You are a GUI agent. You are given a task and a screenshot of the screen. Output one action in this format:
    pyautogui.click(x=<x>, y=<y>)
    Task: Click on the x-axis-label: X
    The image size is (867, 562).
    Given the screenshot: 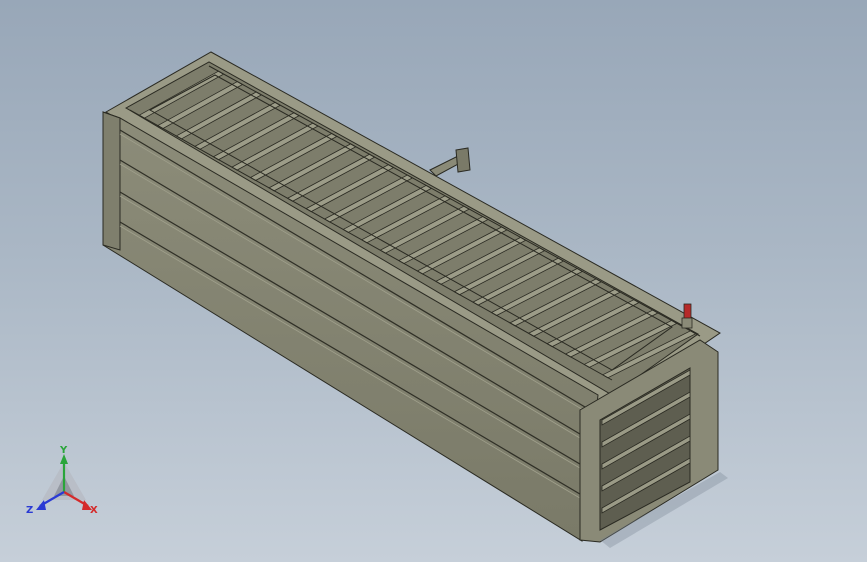 What is the action you would take?
    pyautogui.click(x=94, y=510)
    